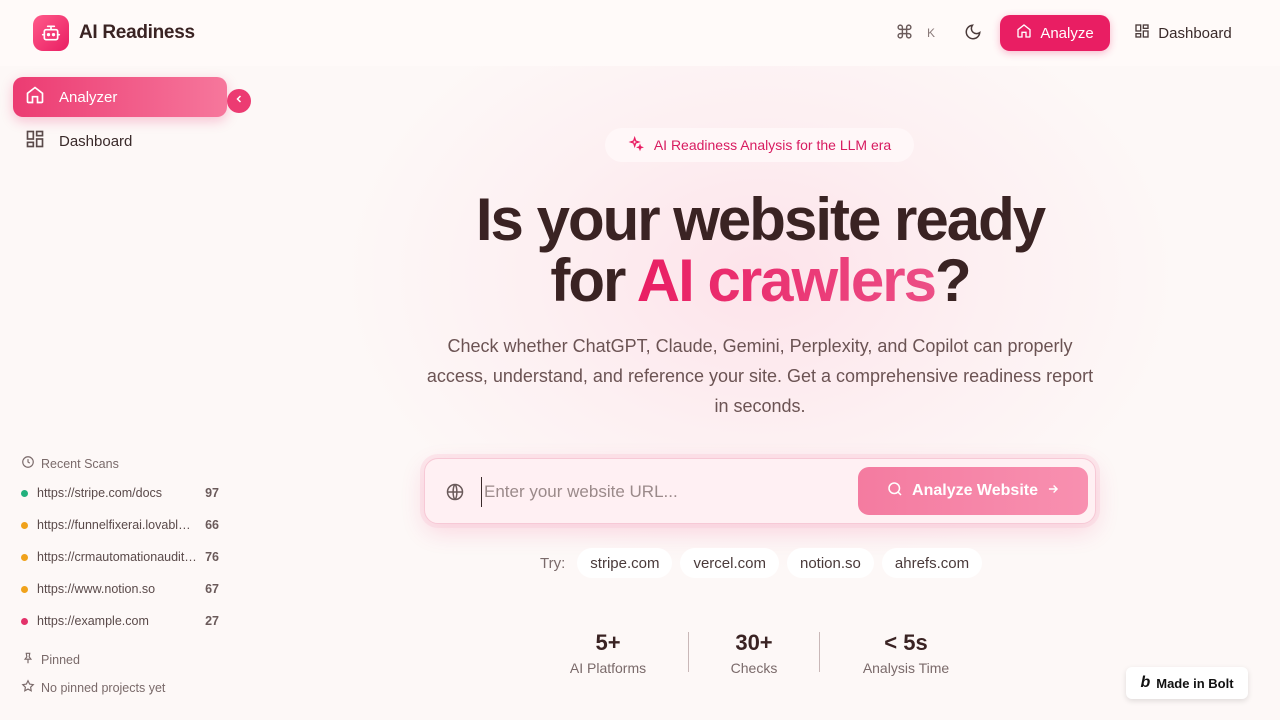 Image resolution: width=1280 pixels, height=720 pixels. Describe the element at coordinates (212, 621) in the screenshot. I see `recent-scan-score: 27` at that location.